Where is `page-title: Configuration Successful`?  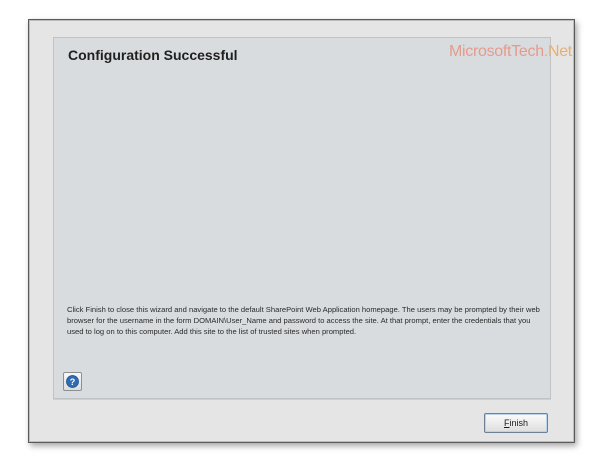 page-title: Configuration Successful is located at coordinates (153, 55).